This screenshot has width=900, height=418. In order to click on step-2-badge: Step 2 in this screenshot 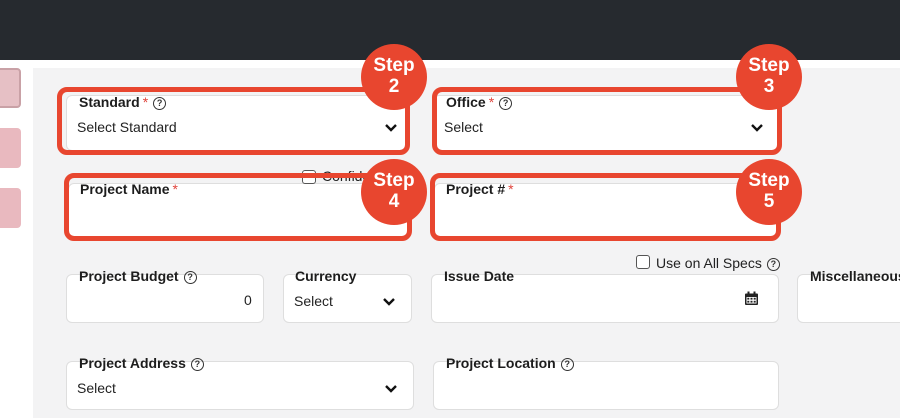, I will do `click(394, 77)`.